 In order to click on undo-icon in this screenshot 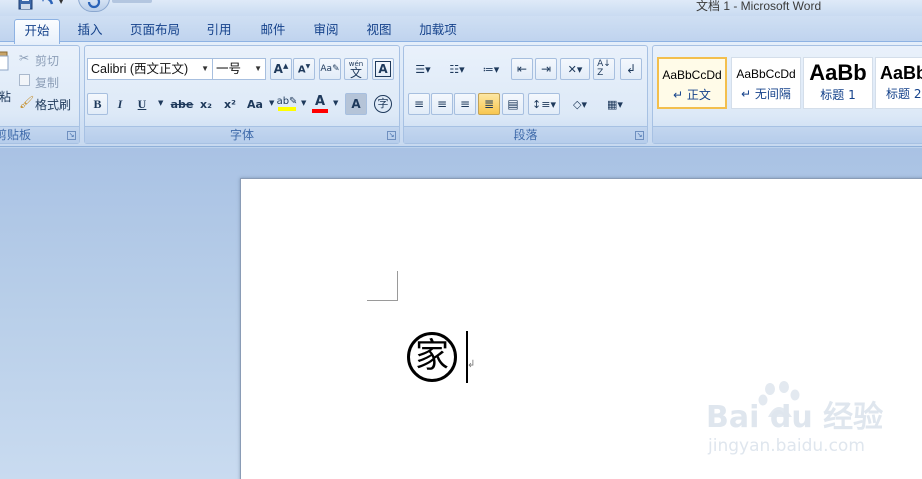, I will do `click(48, 5)`.